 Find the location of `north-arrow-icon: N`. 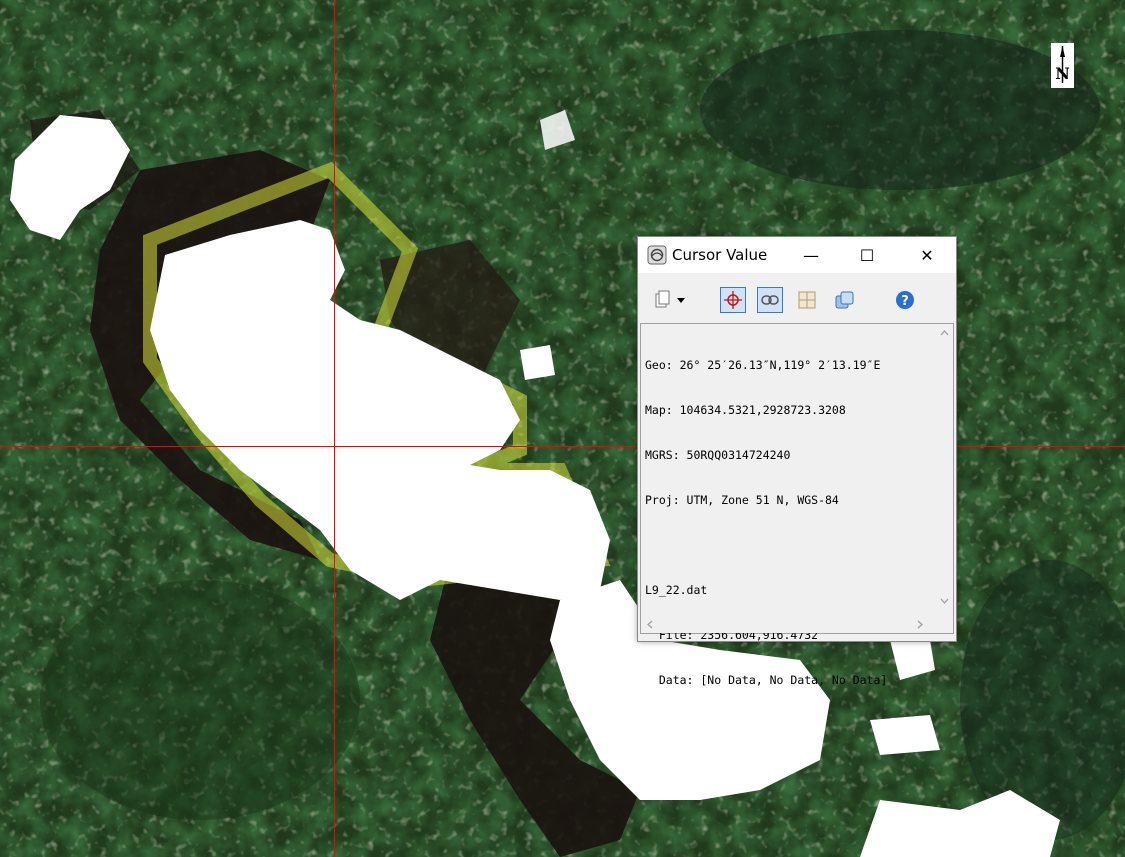

north-arrow-icon: N is located at coordinates (1062, 65).